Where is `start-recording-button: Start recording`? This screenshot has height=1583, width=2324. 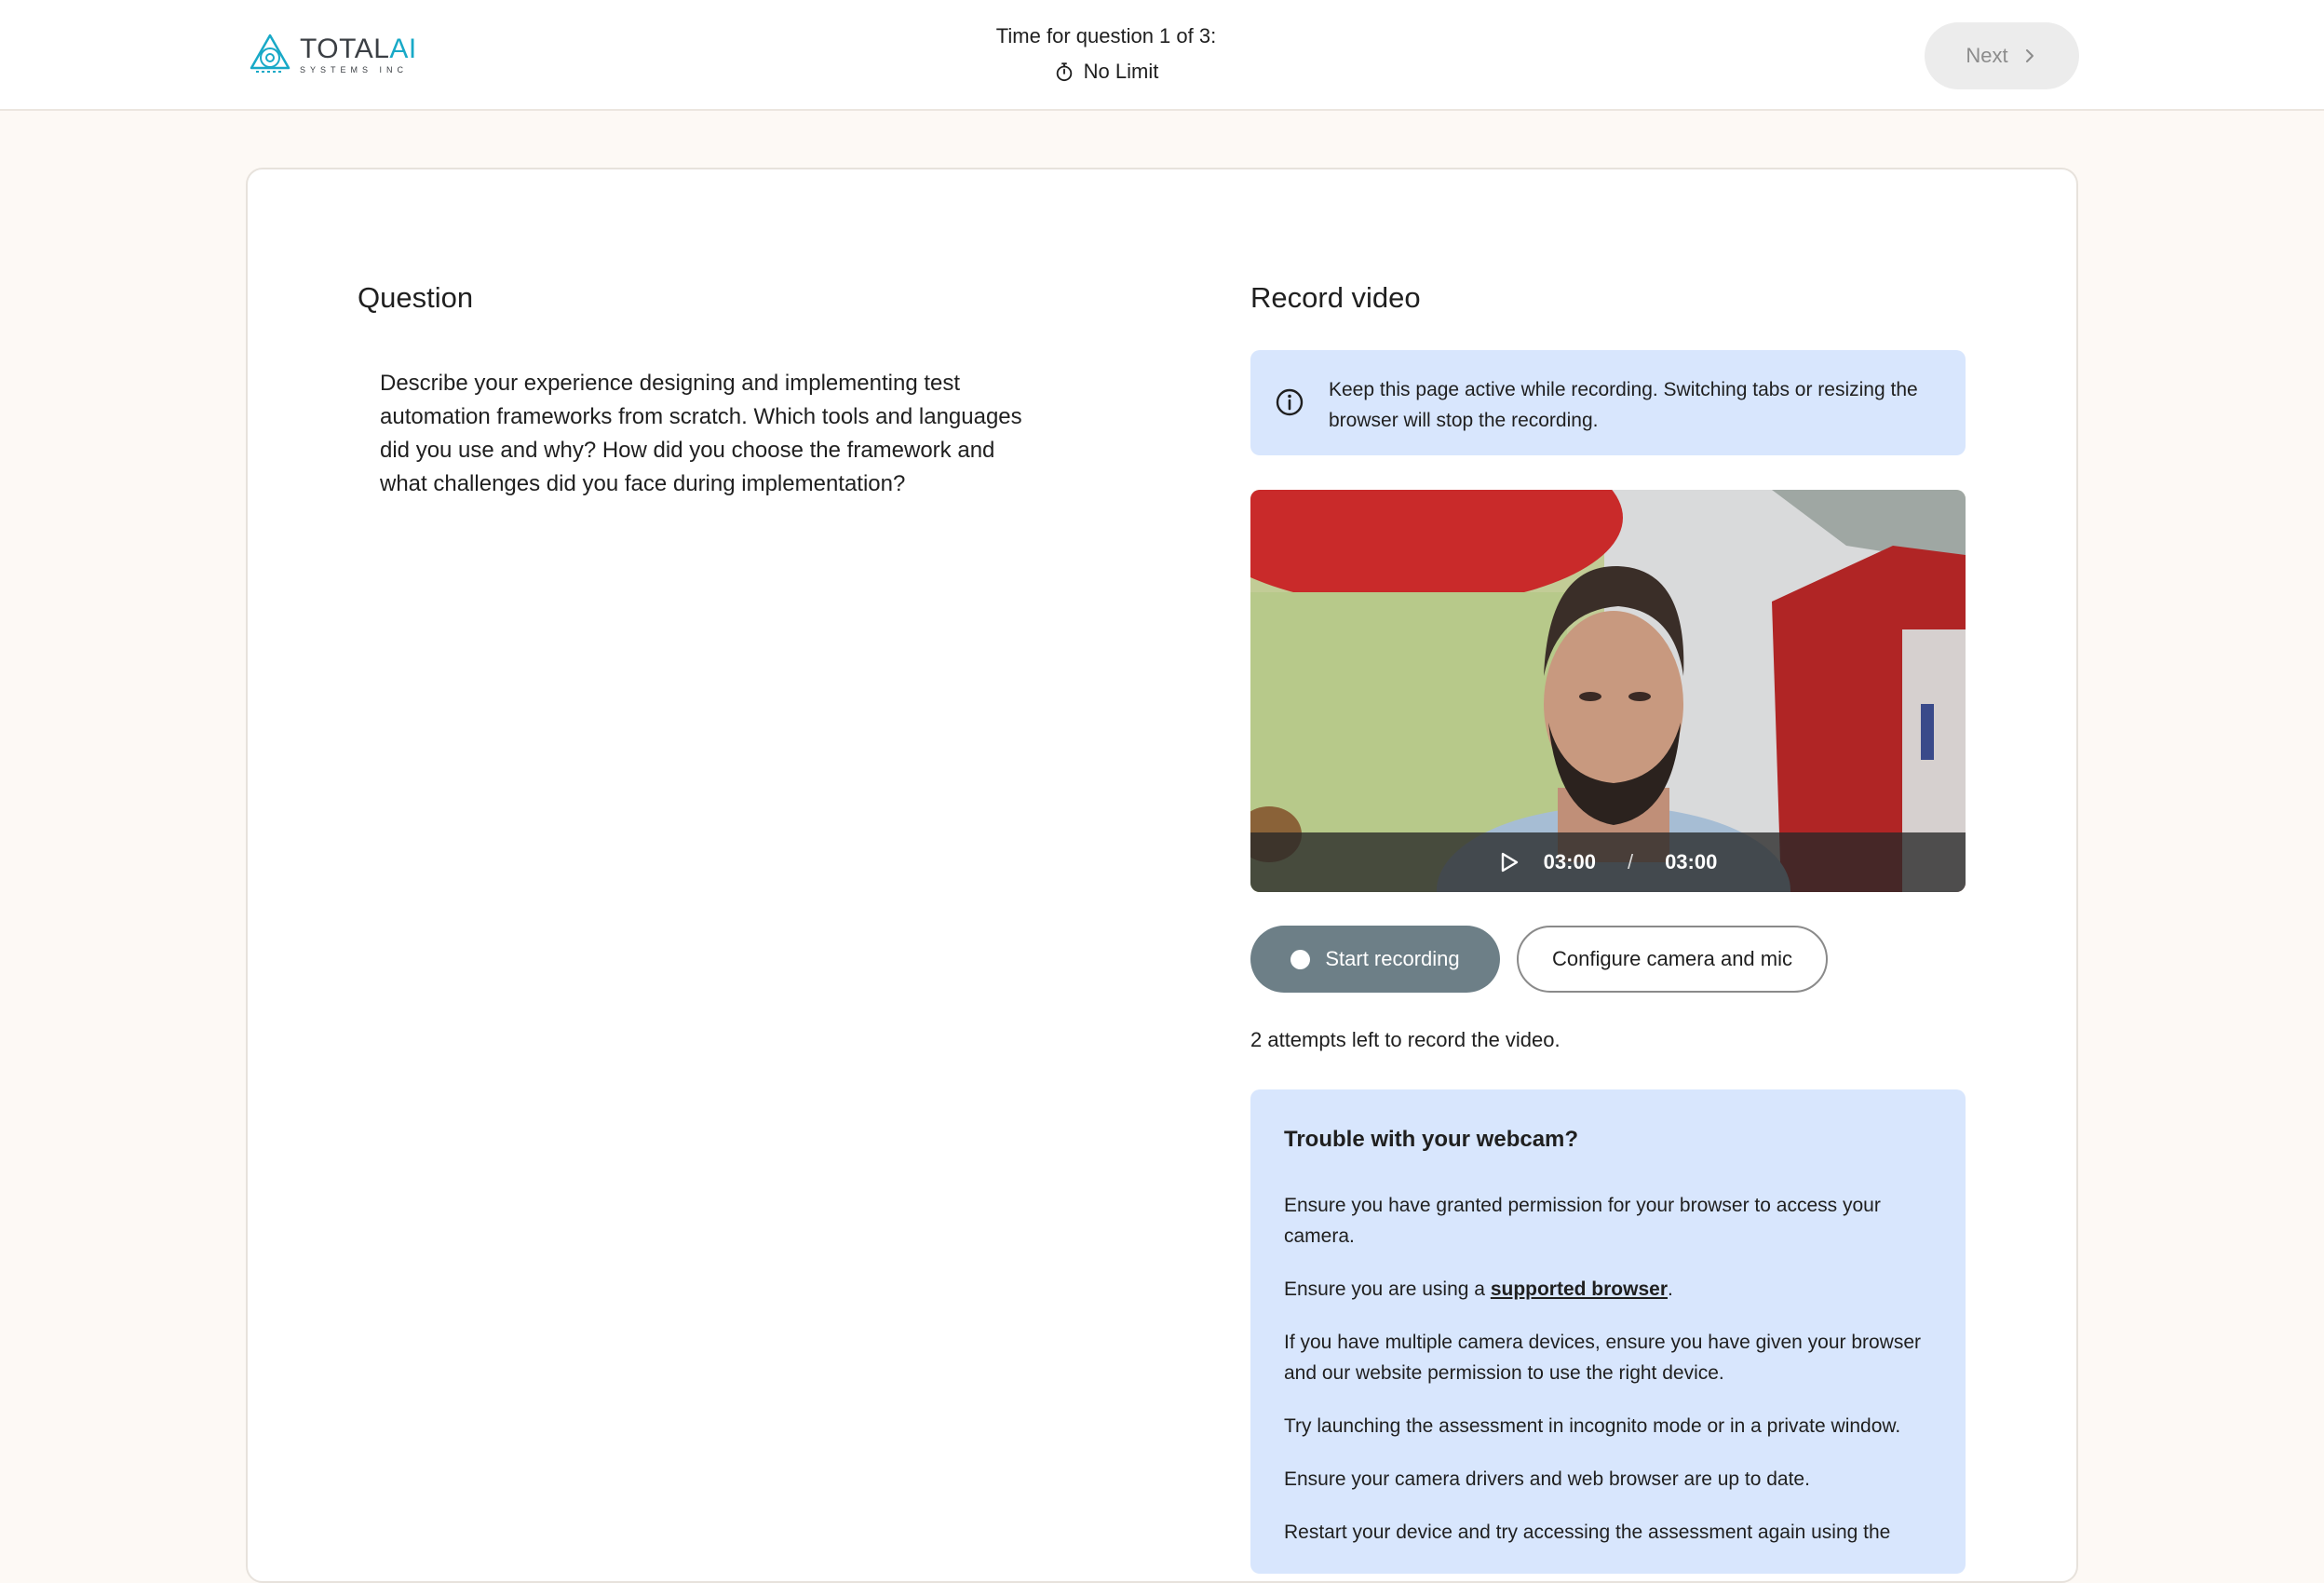 start-recording-button: Start recording is located at coordinates (1375, 959).